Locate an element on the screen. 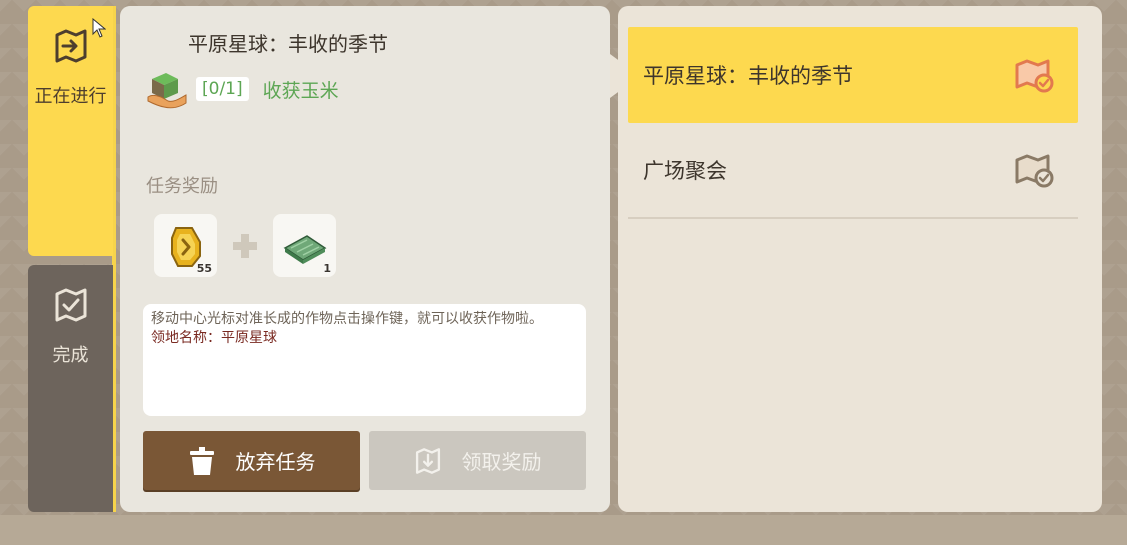 The height and width of the screenshot is (545, 1127). claim-reward-button: 领取奖励 is located at coordinates (477, 460).